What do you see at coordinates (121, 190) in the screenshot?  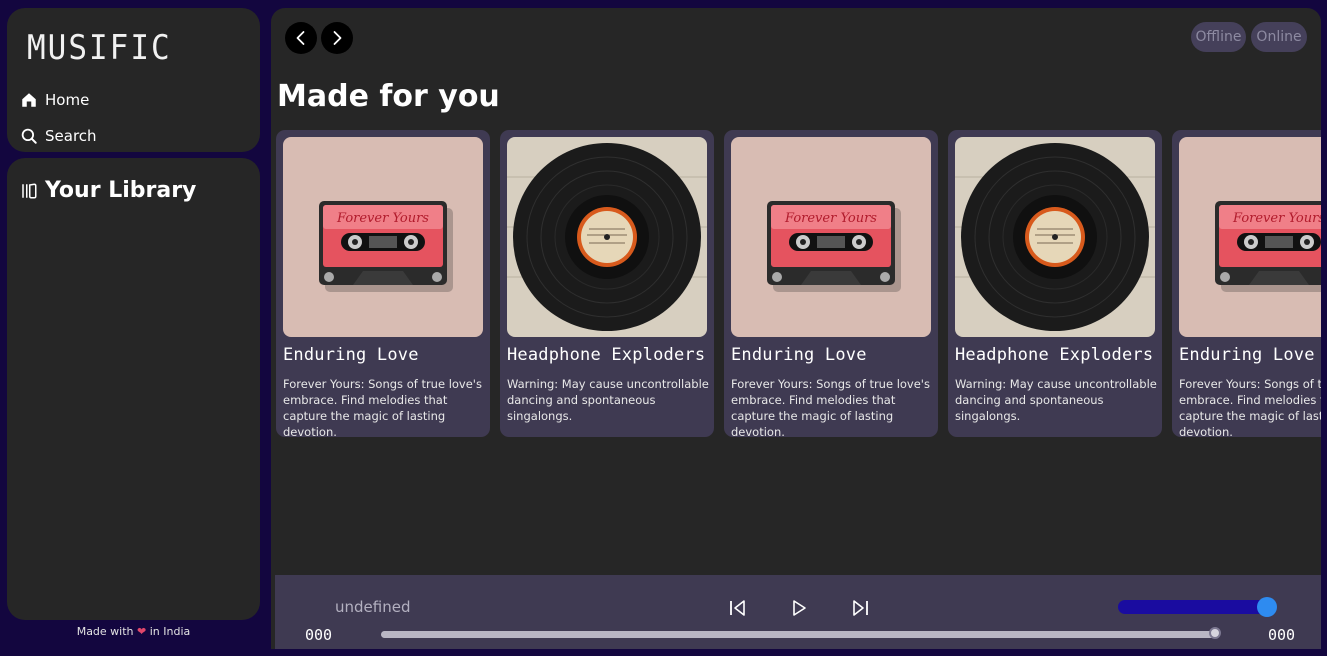 I see `library-title: Your Library` at bounding box center [121, 190].